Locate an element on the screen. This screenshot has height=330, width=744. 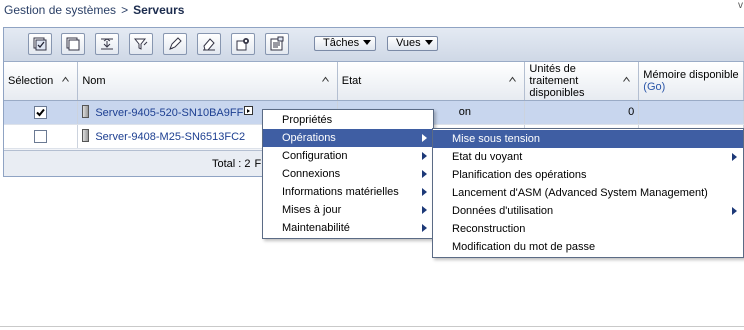
filter-button is located at coordinates (141, 44).